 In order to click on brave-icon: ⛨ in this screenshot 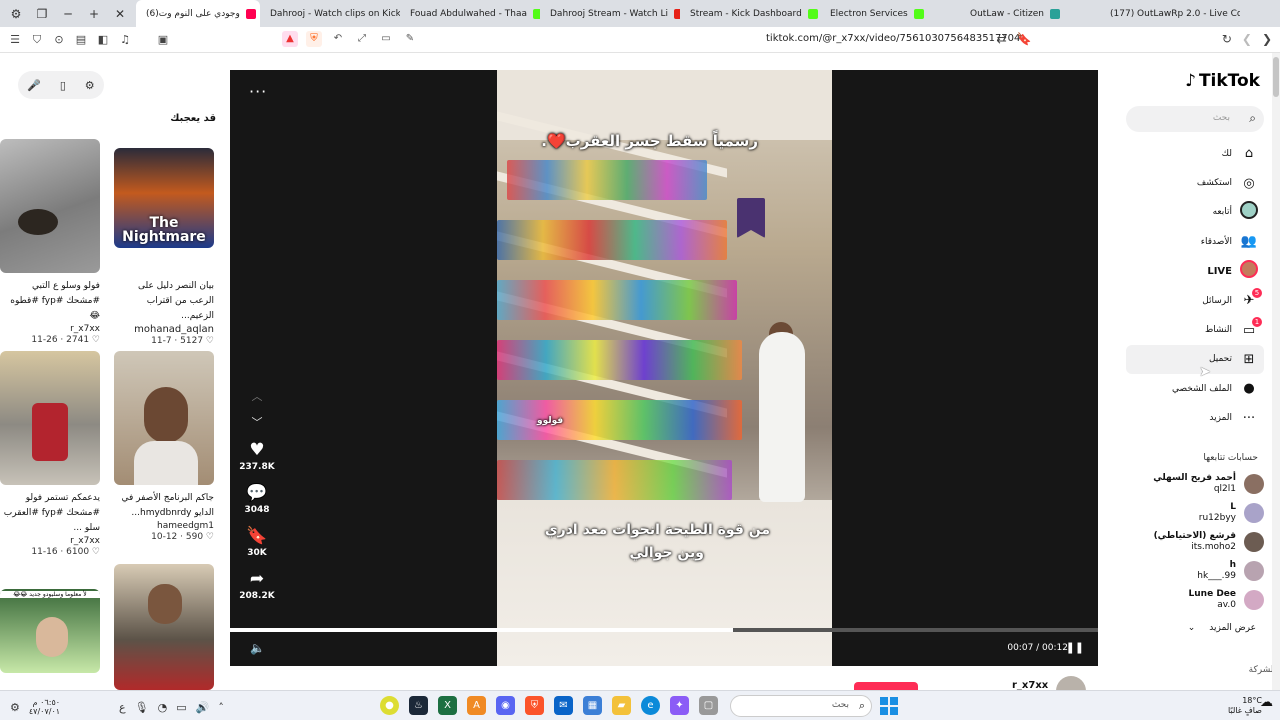, I will do `click(534, 705)`.